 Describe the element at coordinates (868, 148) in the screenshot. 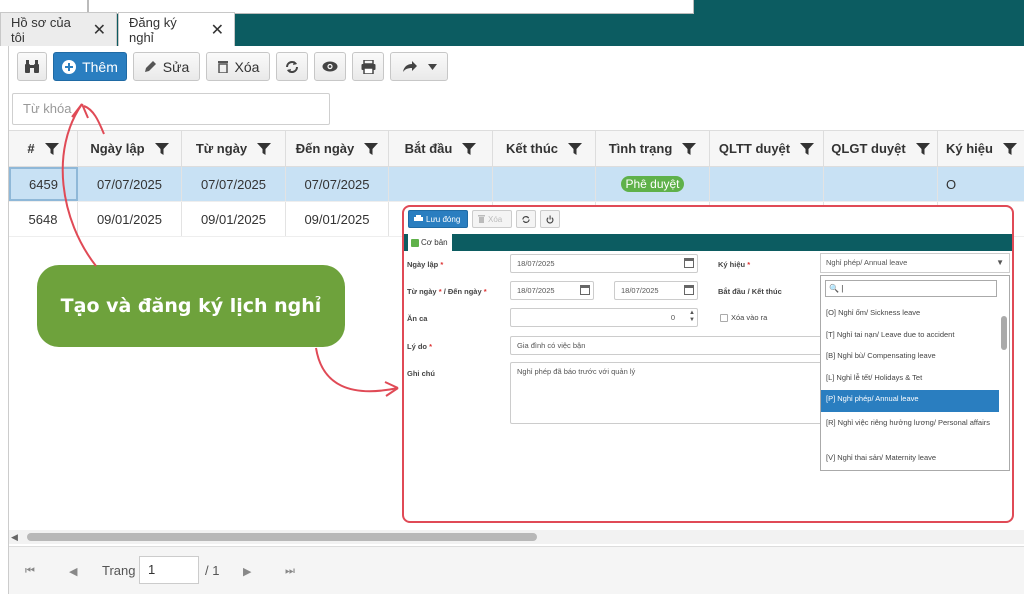

I see `column-title: QLGT duyệt` at that location.